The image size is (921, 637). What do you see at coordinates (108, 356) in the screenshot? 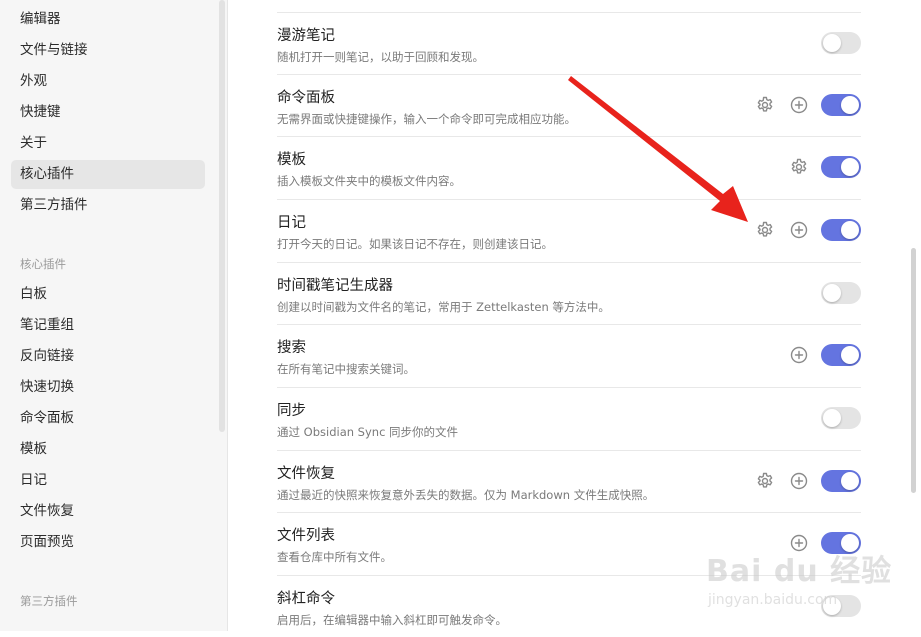
I see `sidebar-item-backlinks: 反向链接` at bounding box center [108, 356].